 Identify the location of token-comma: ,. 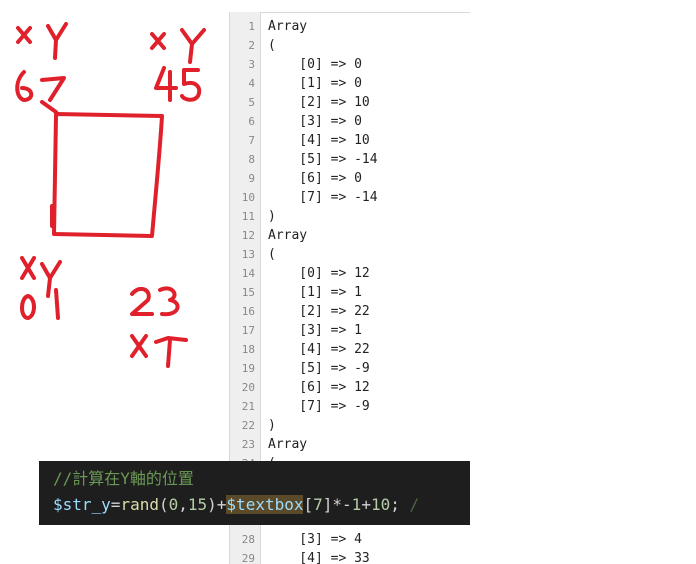
(183, 504).